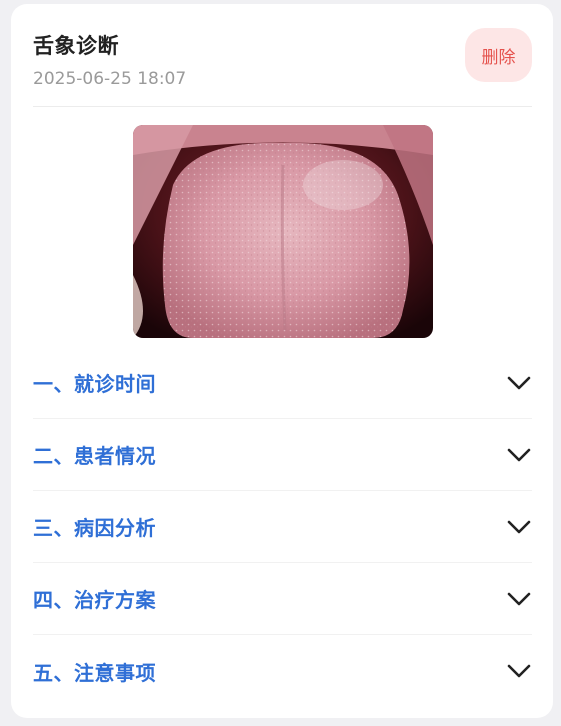 Image resolution: width=561 pixels, height=726 pixels. What do you see at coordinates (94, 600) in the screenshot?
I see `section-label: 四、治疗方案` at bounding box center [94, 600].